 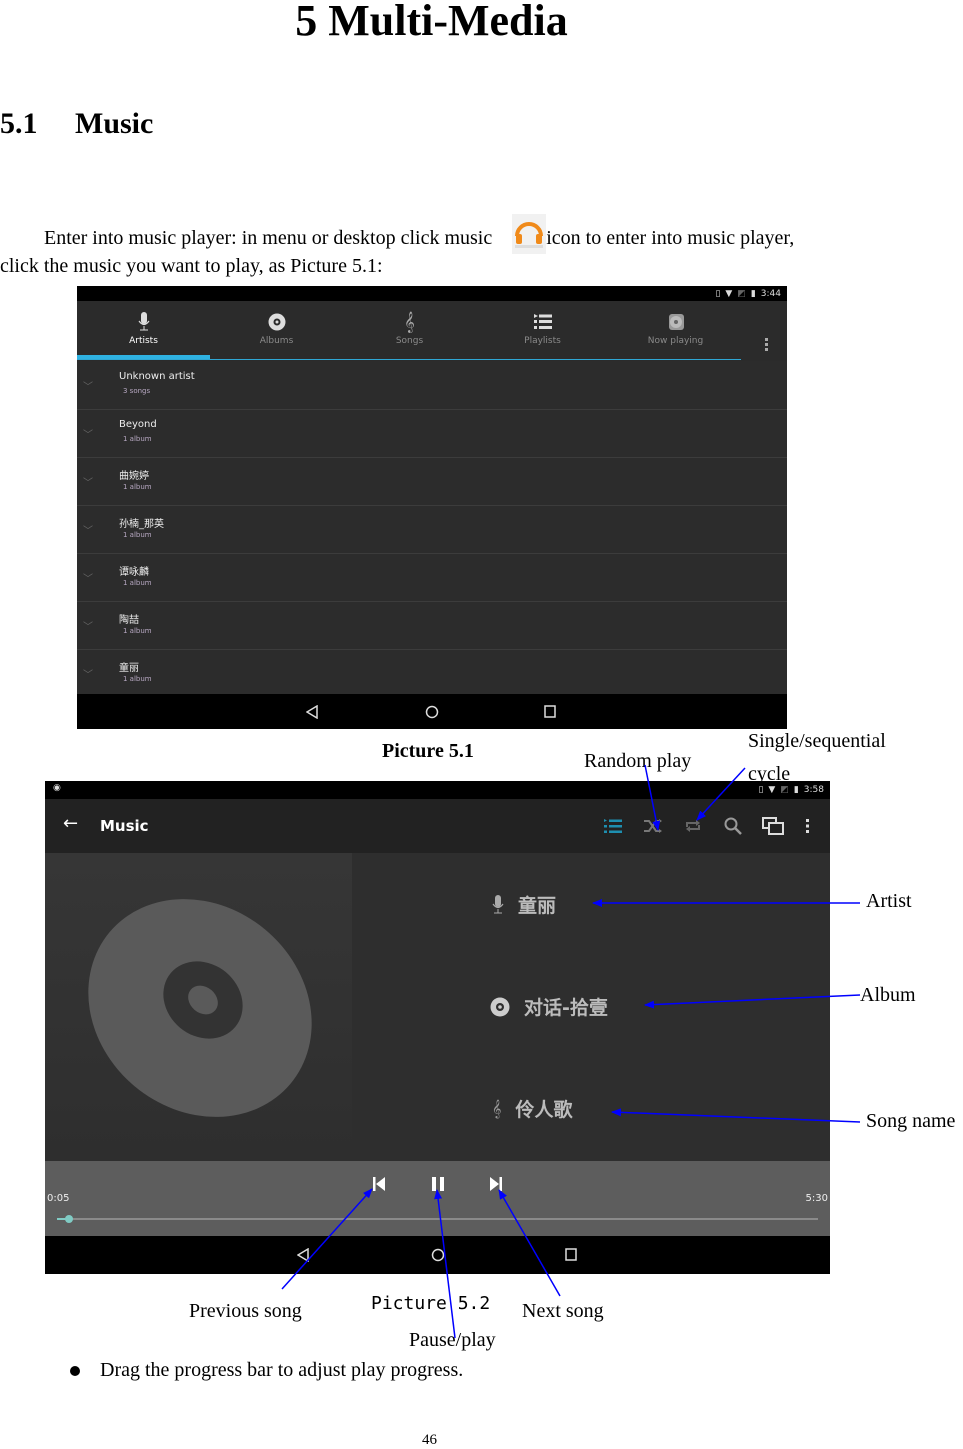 I want to click on repeat-button, so click(x=693, y=826).